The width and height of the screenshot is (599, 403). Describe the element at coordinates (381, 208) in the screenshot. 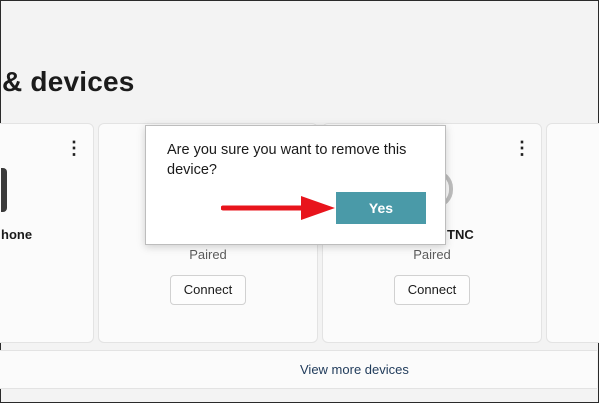

I see `yes-button: Yes` at that location.